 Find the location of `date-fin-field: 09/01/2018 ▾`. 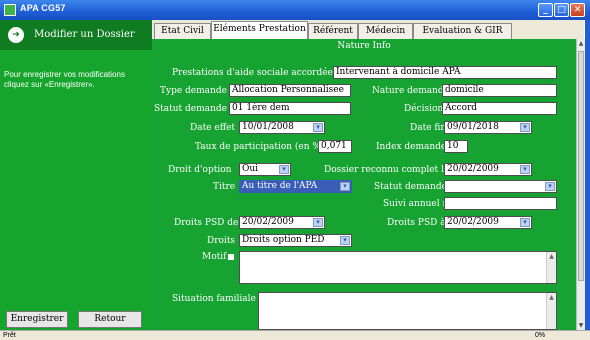

date-fin-field: 09/01/2018 ▾ is located at coordinates (488, 127).